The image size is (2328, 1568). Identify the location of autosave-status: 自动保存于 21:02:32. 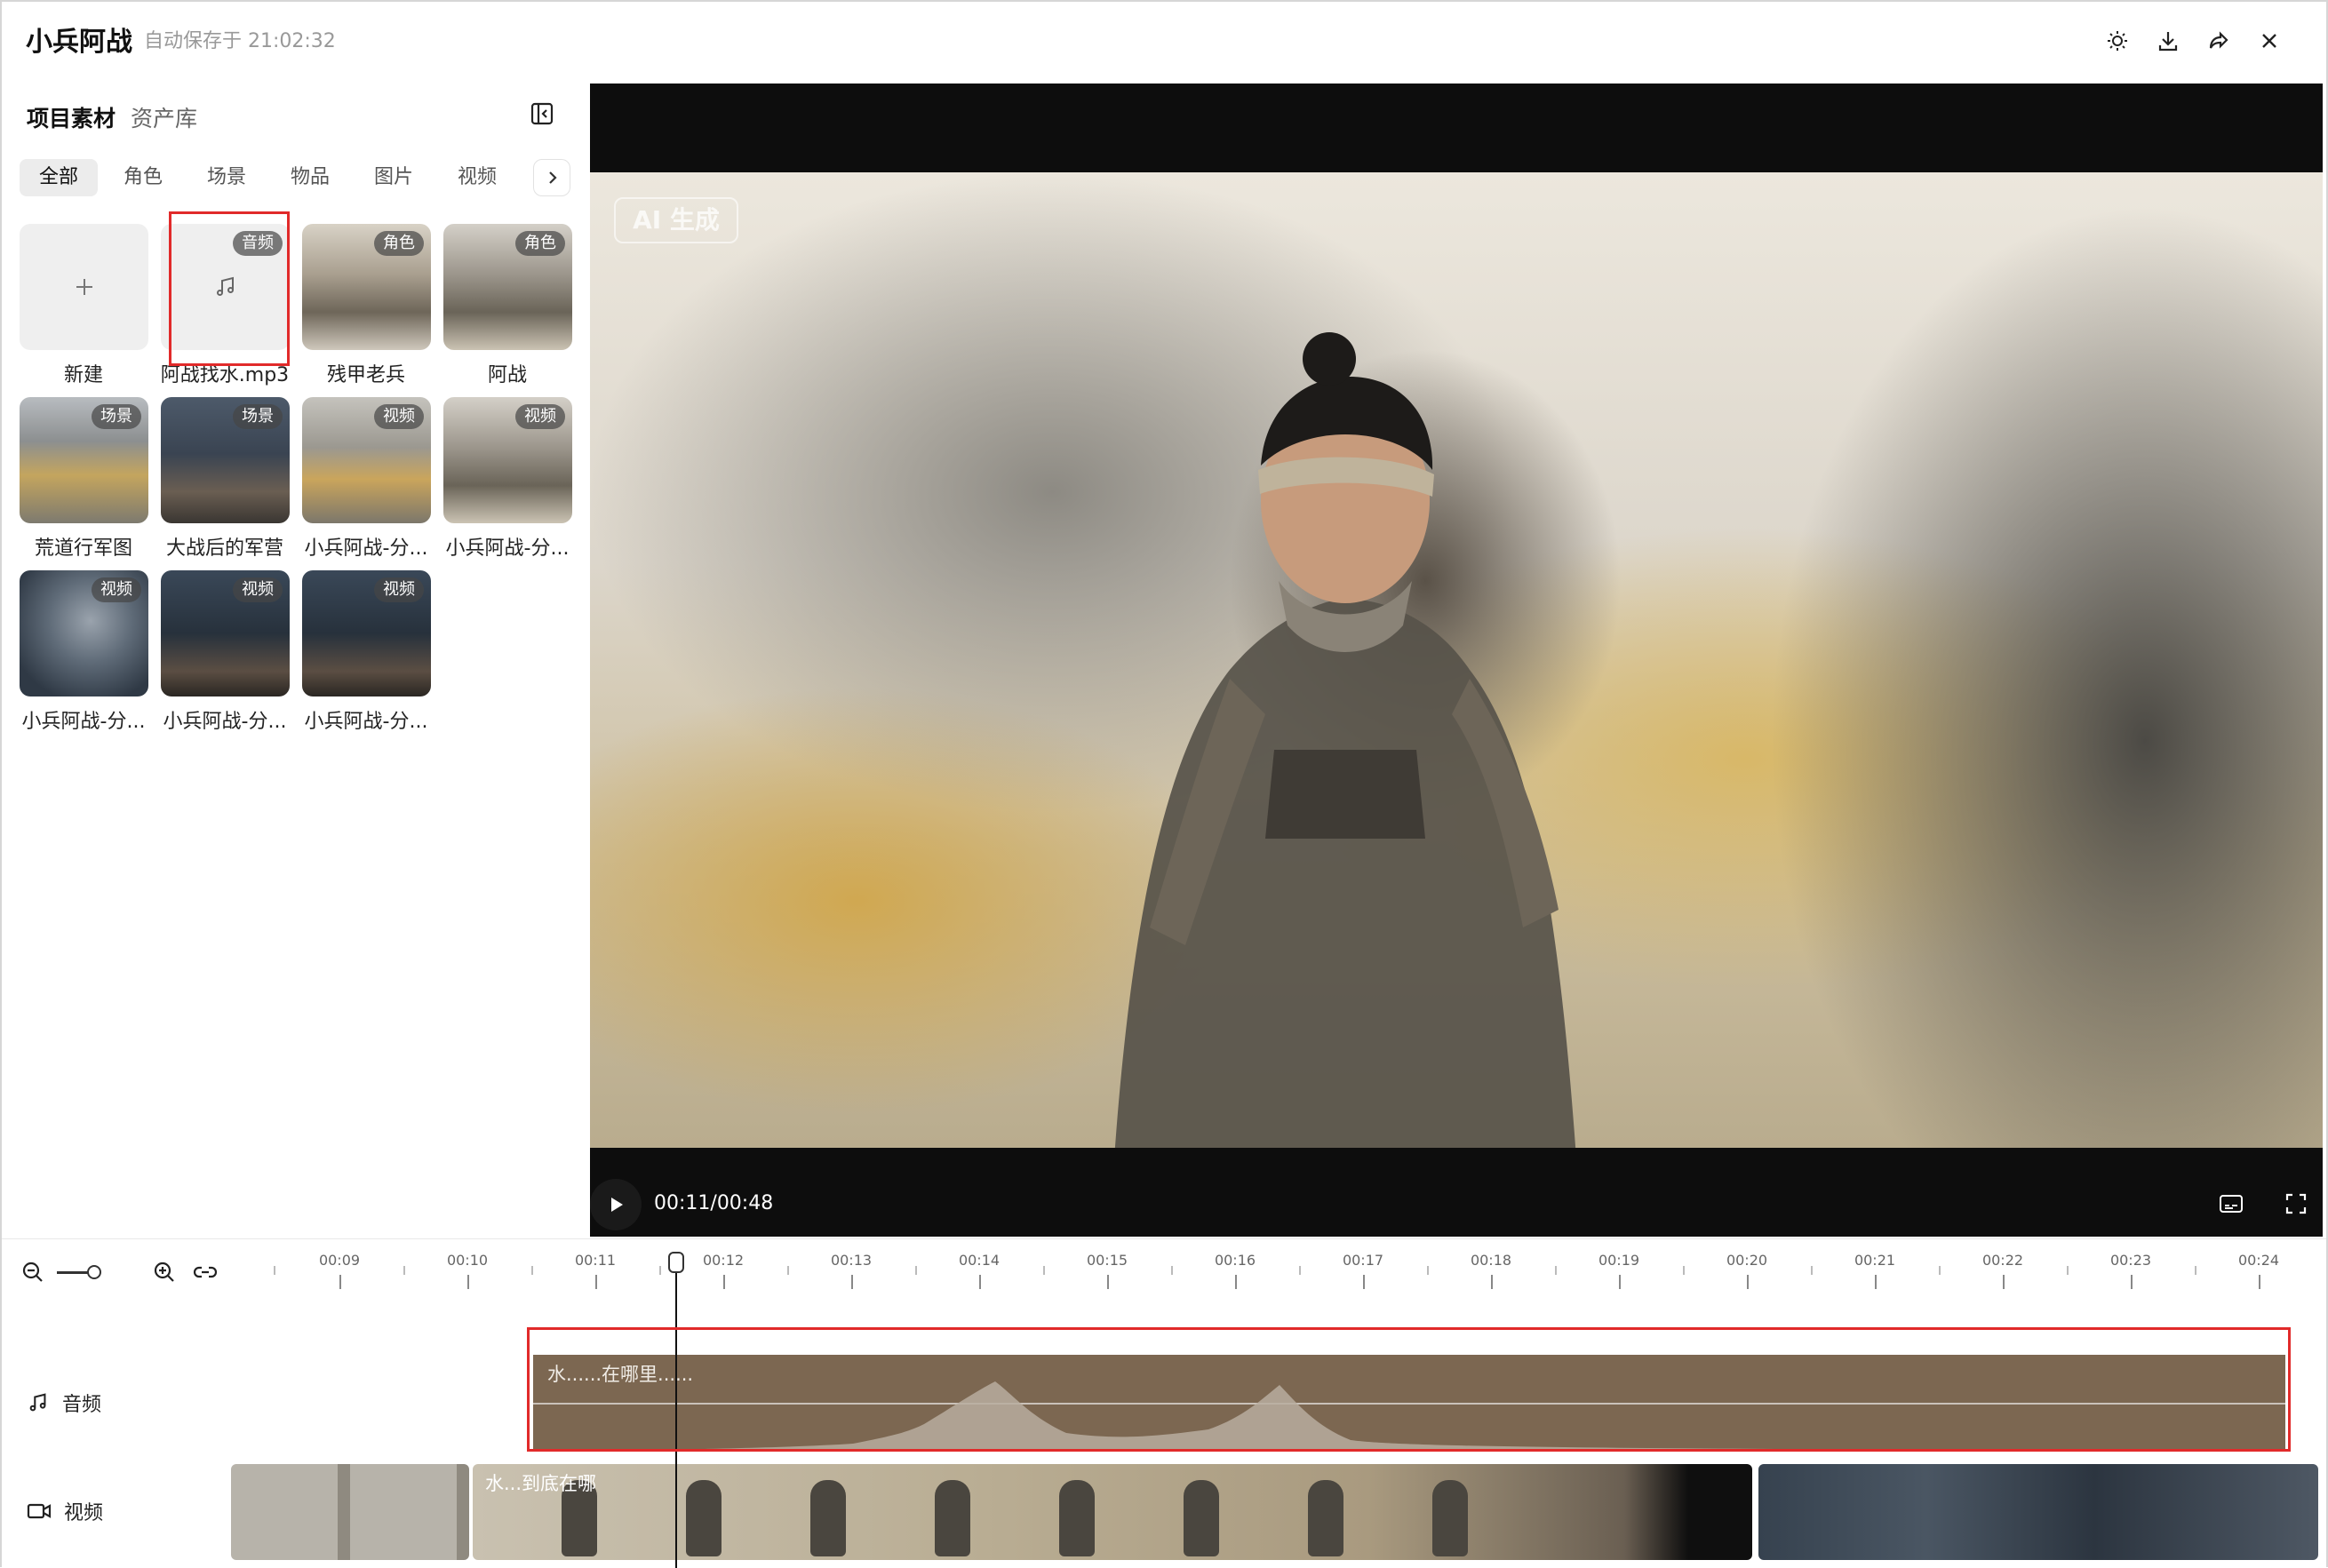
(240, 41).